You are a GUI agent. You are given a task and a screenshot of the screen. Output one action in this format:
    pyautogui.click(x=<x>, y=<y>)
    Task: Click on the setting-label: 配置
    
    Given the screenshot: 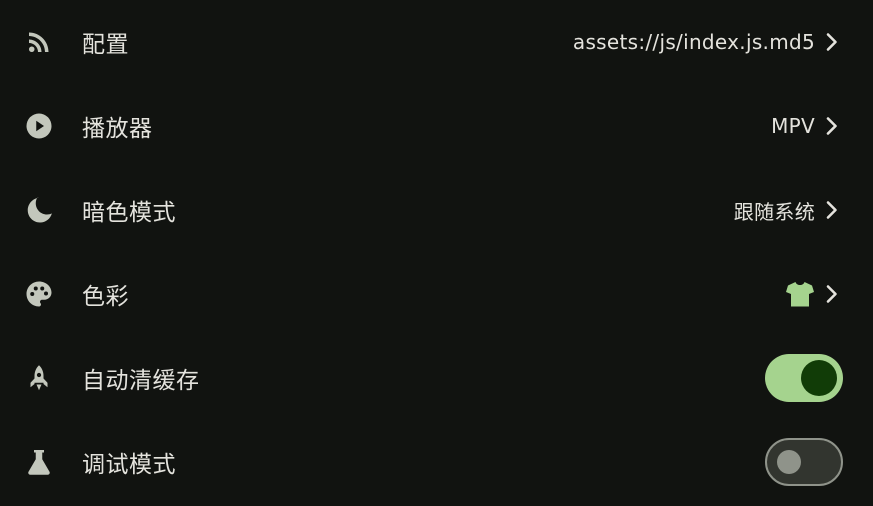 What is the action you would take?
    pyautogui.click(x=105, y=45)
    